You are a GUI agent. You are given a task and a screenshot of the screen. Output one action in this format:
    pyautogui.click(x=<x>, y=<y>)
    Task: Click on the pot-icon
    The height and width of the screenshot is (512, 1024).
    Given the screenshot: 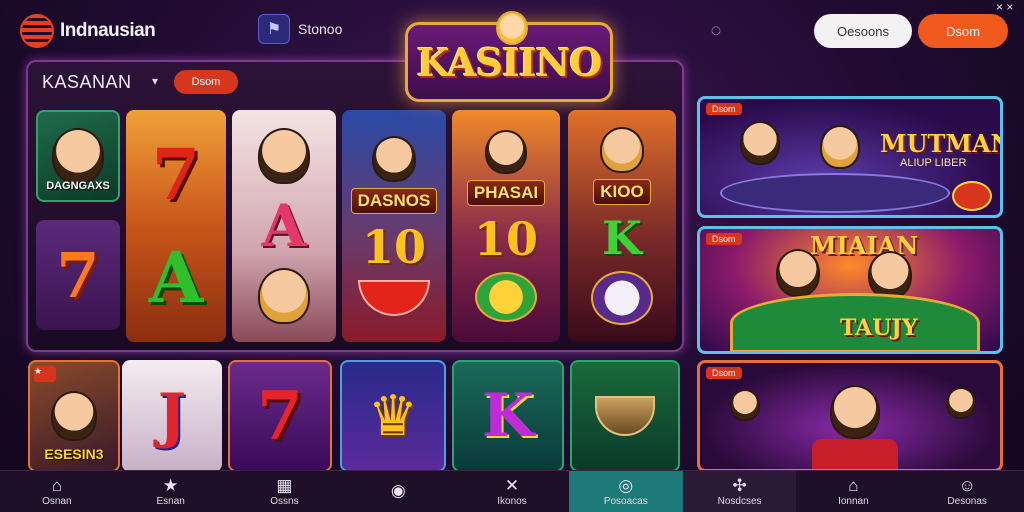 What is the action you would take?
    pyautogui.click(x=625, y=416)
    